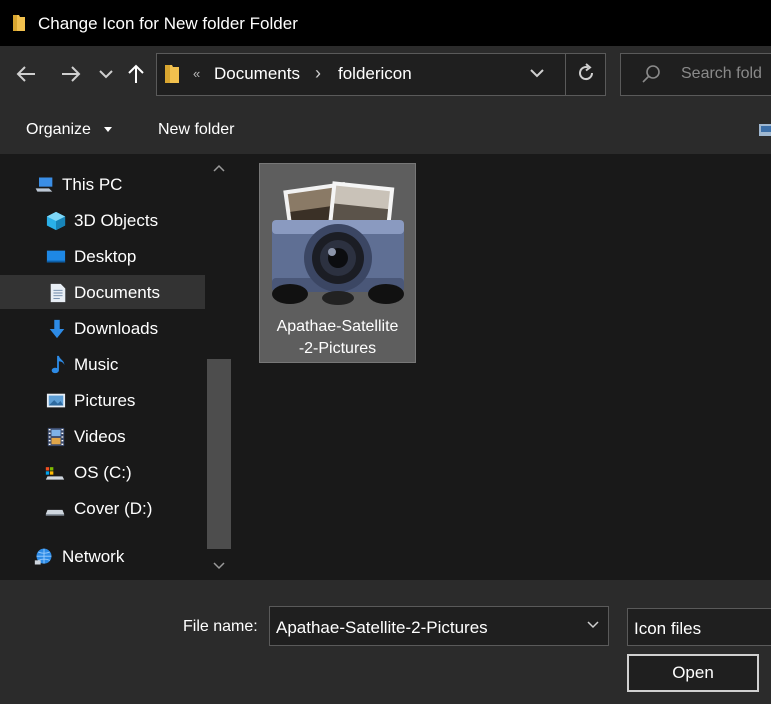  I want to click on up-button, so click(136, 75).